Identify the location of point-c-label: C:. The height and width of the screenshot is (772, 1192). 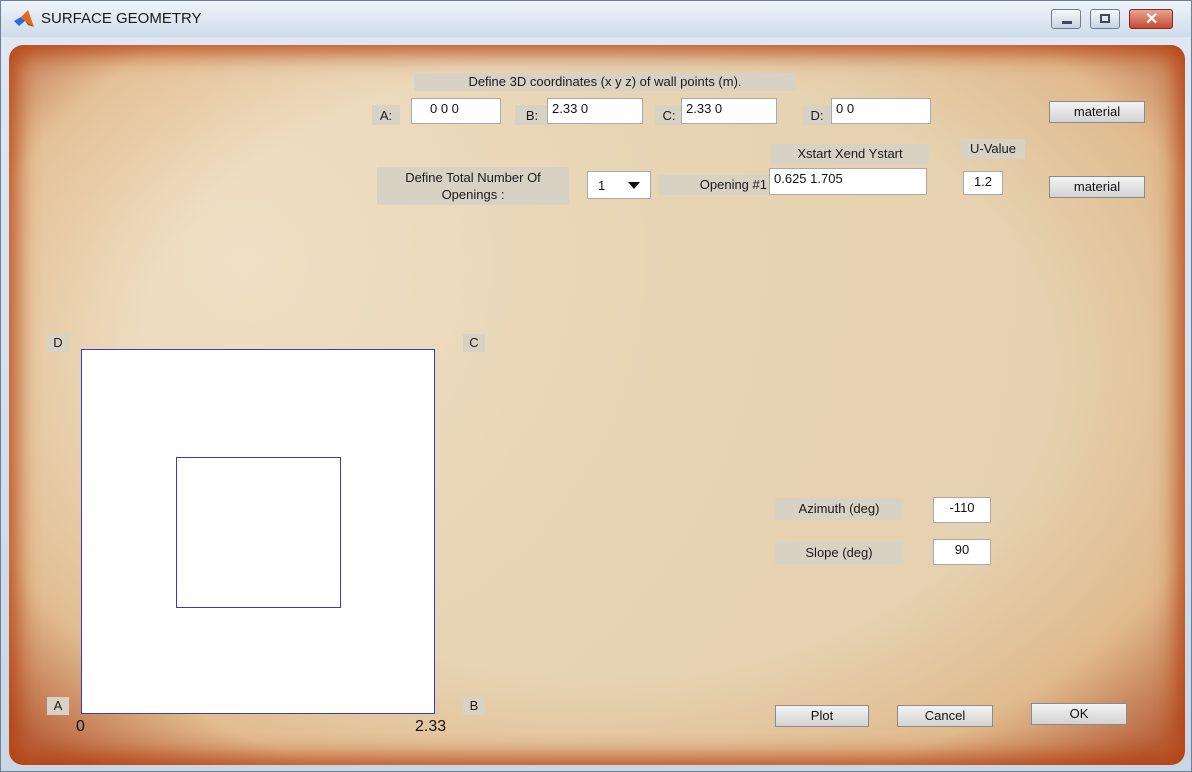
(669, 115).